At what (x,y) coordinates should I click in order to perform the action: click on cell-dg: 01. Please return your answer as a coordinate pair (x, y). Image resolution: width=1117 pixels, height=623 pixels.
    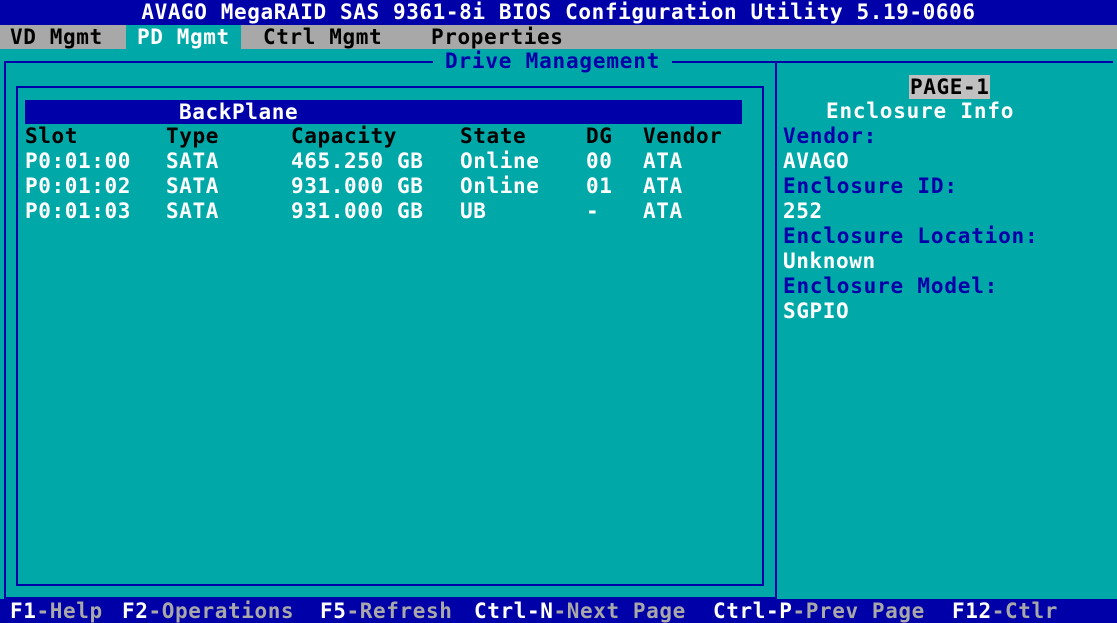
    Looking at the image, I should click on (599, 186).